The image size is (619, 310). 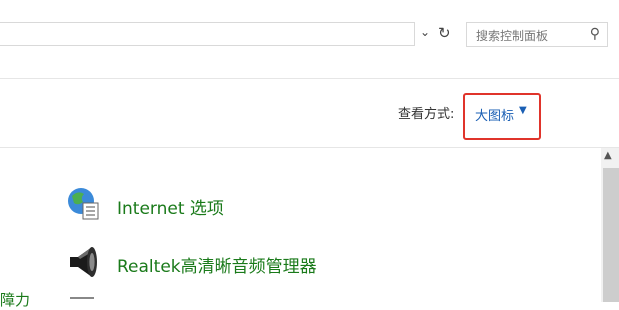 What do you see at coordinates (428, 35) in the screenshot?
I see `address-history-dropdown-icon: ⌄` at bounding box center [428, 35].